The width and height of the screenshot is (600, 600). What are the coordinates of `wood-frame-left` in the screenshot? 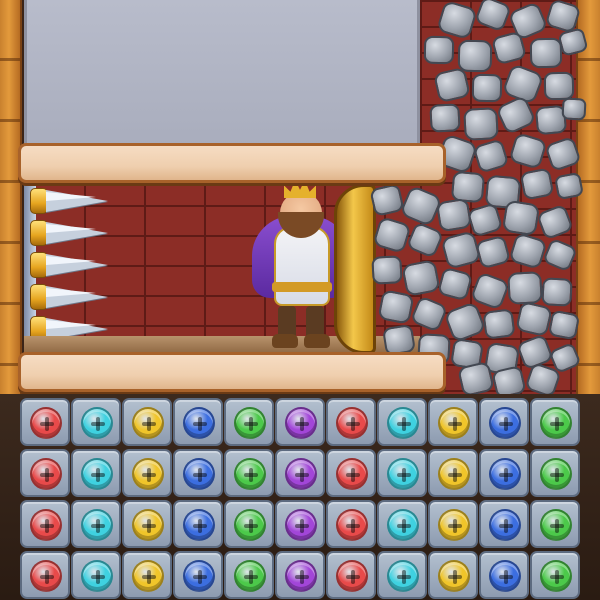 It's located at (11, 200).